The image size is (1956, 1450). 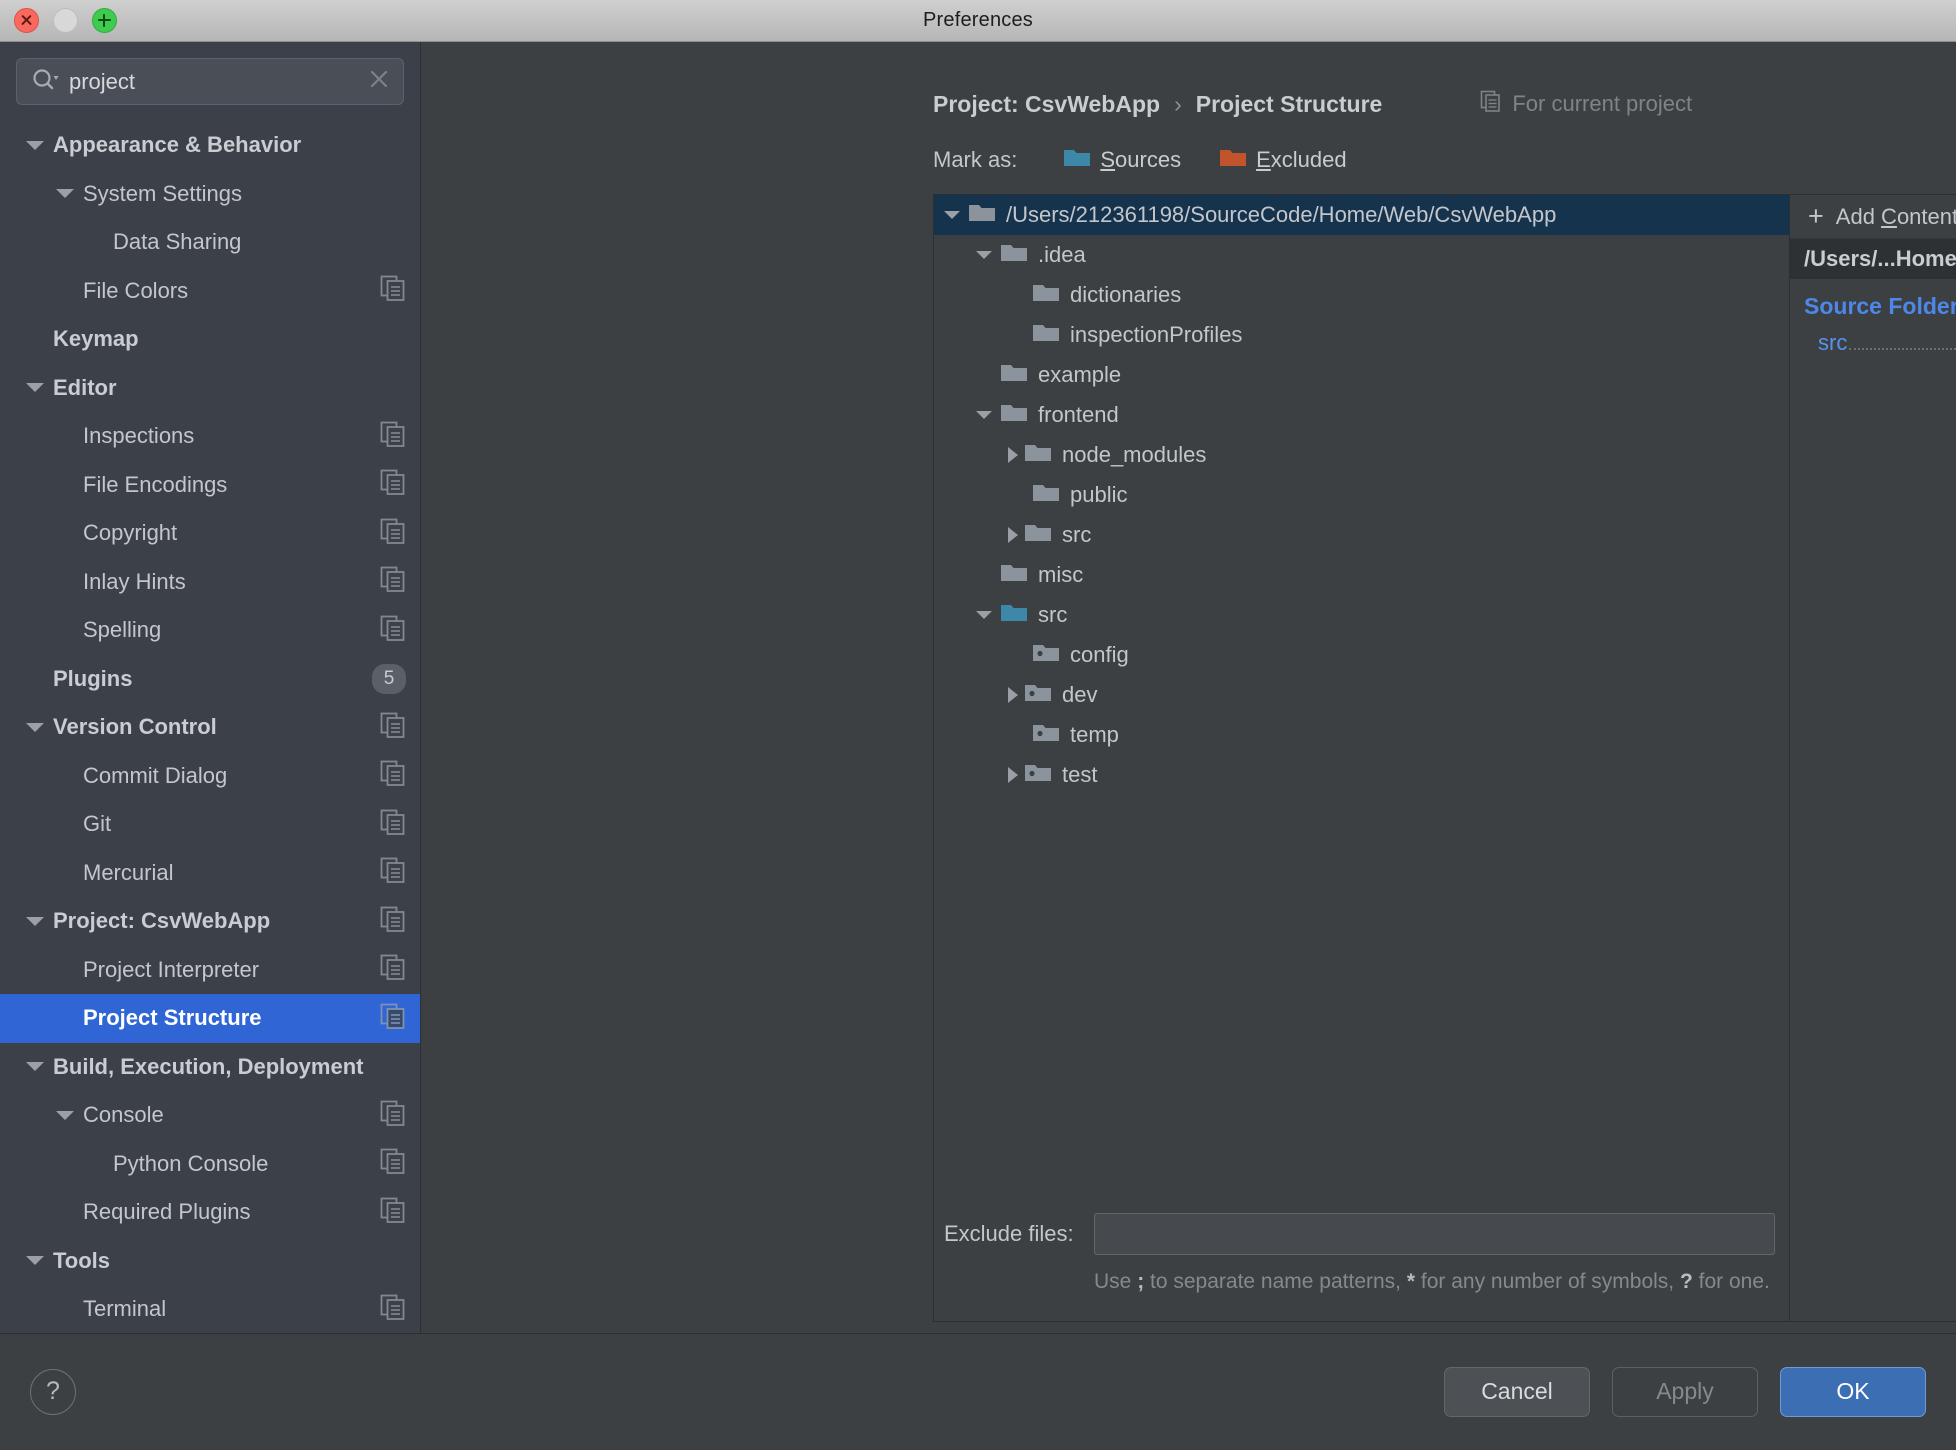 What do you see at coordinates (1361, 695) in the screenshot?
I see `file-tree-row: dev` at bounding box center [1361, 695].